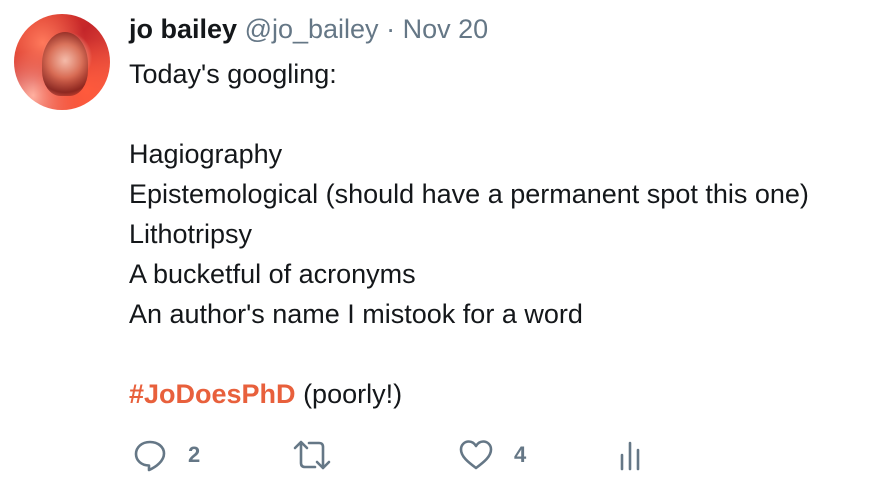  What do you see at coordinates (150, 456) in the screenshot?
I see `reply-icon` at bounding box center [150, 456].